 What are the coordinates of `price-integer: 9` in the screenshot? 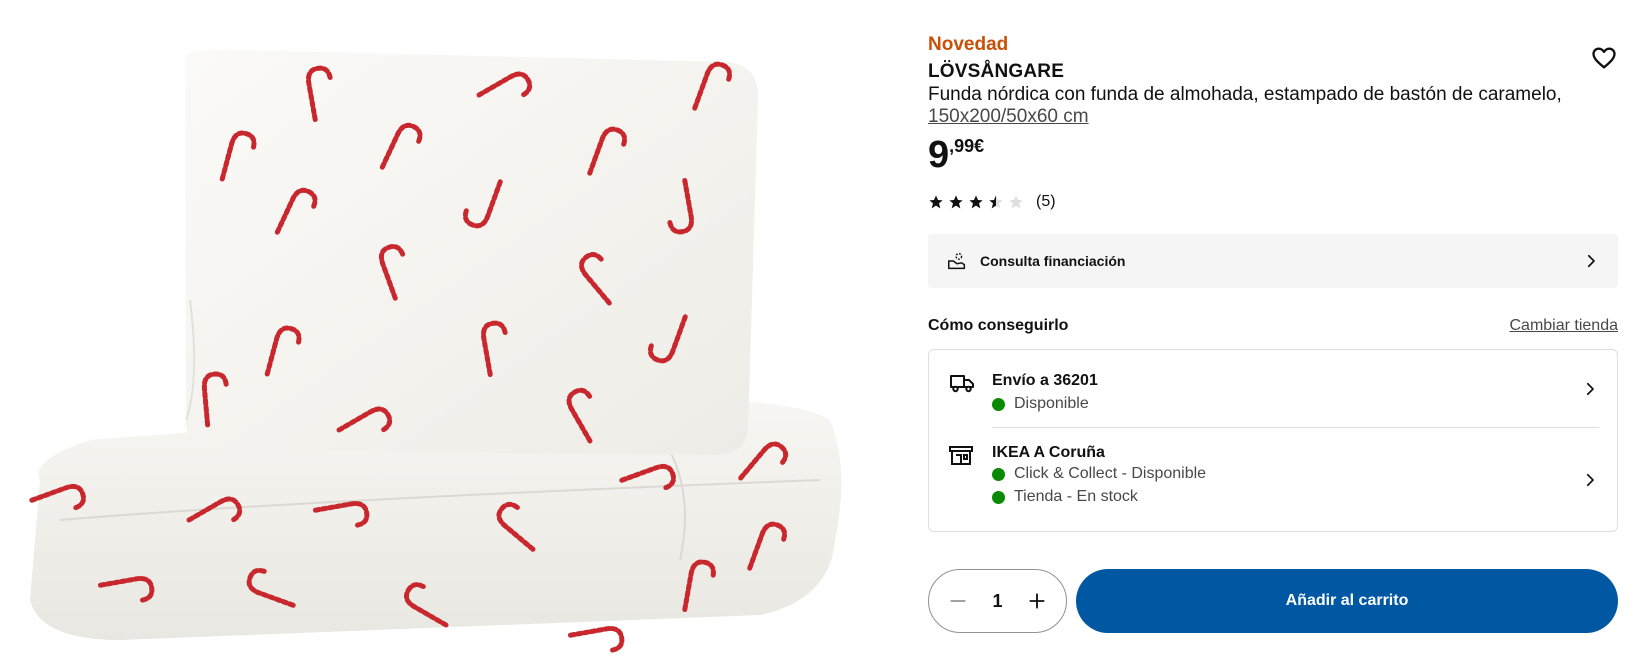 It's located at (939, 155).